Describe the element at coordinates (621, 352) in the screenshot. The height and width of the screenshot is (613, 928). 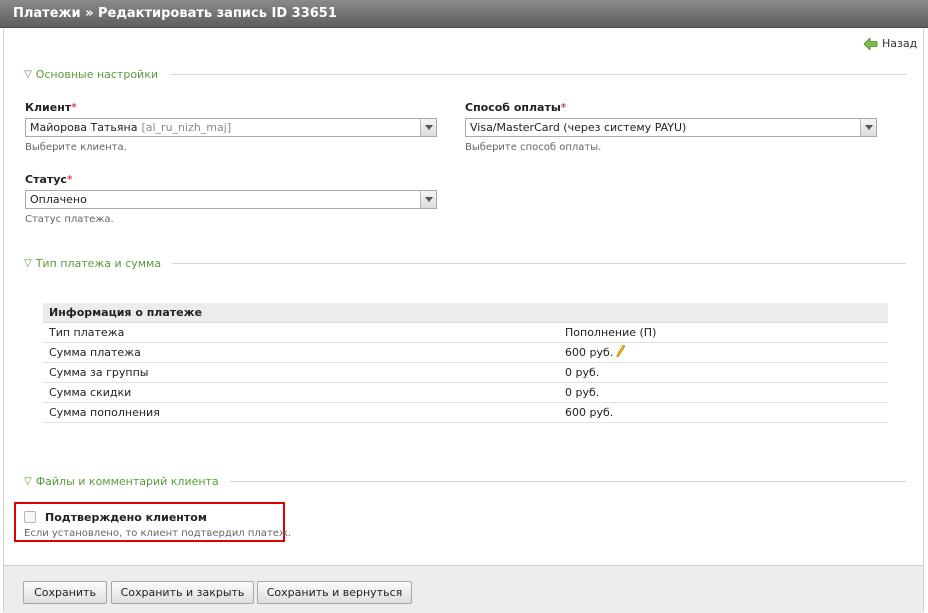
I see `pencil-icon` at that location.